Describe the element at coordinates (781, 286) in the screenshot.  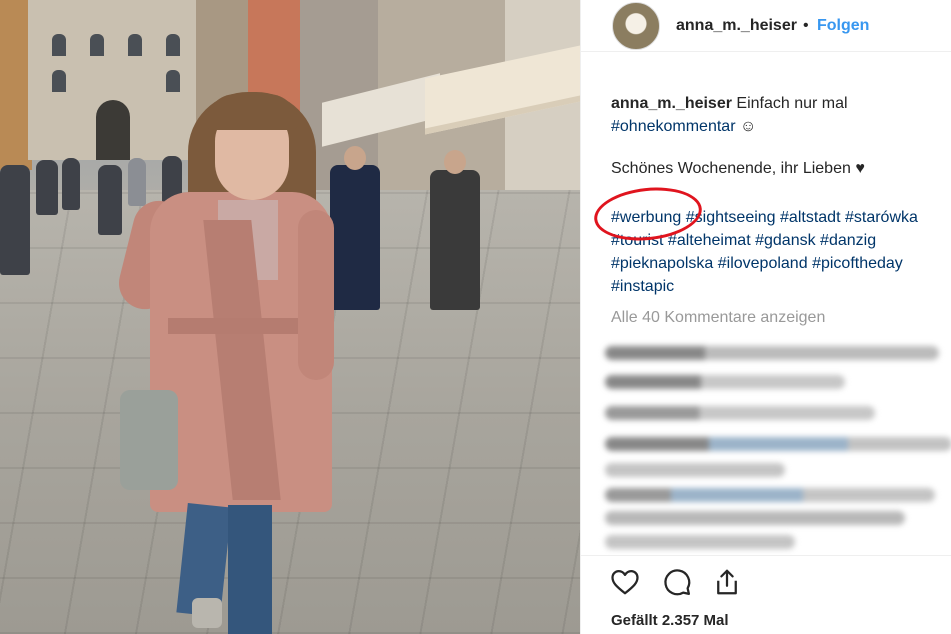
I see `hashtag-row: #instapic` at that location.